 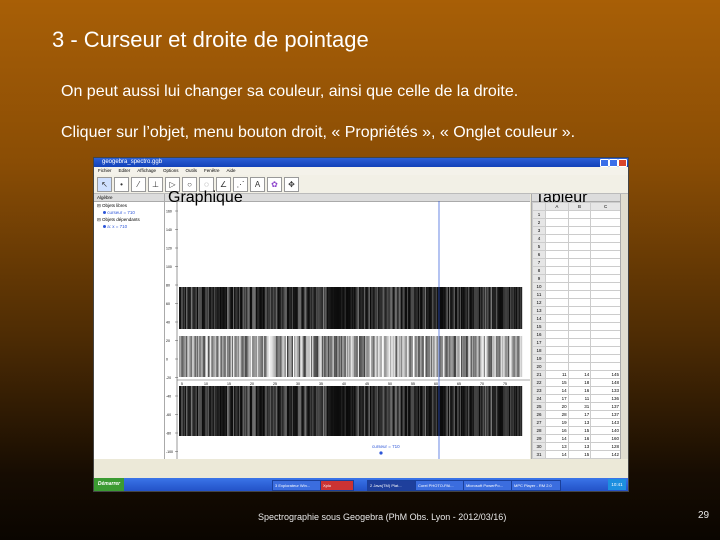 What do you see at coordinates (605, 206) in the screenshot?
I see `column-header: C` at bounding box center [605, 206].